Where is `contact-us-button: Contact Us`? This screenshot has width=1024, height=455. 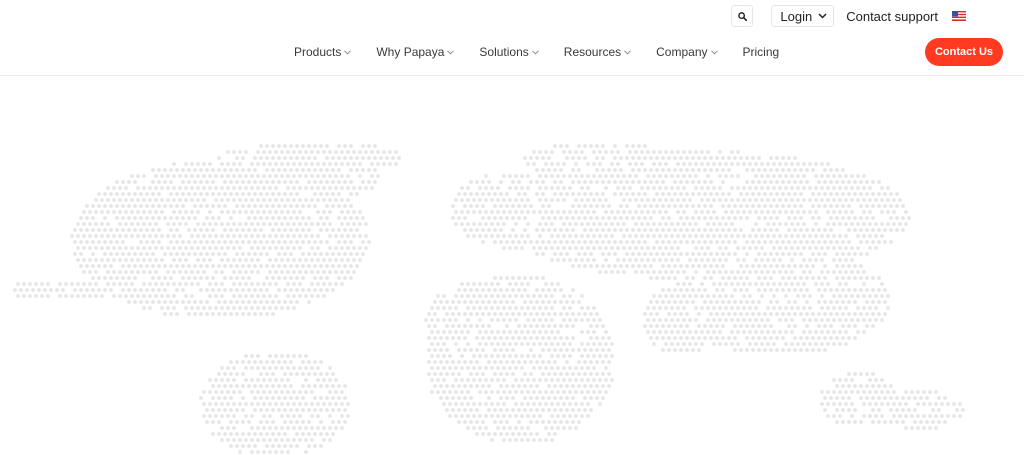
contact-us-button: Contact Us is located at coordinates (964, 52).